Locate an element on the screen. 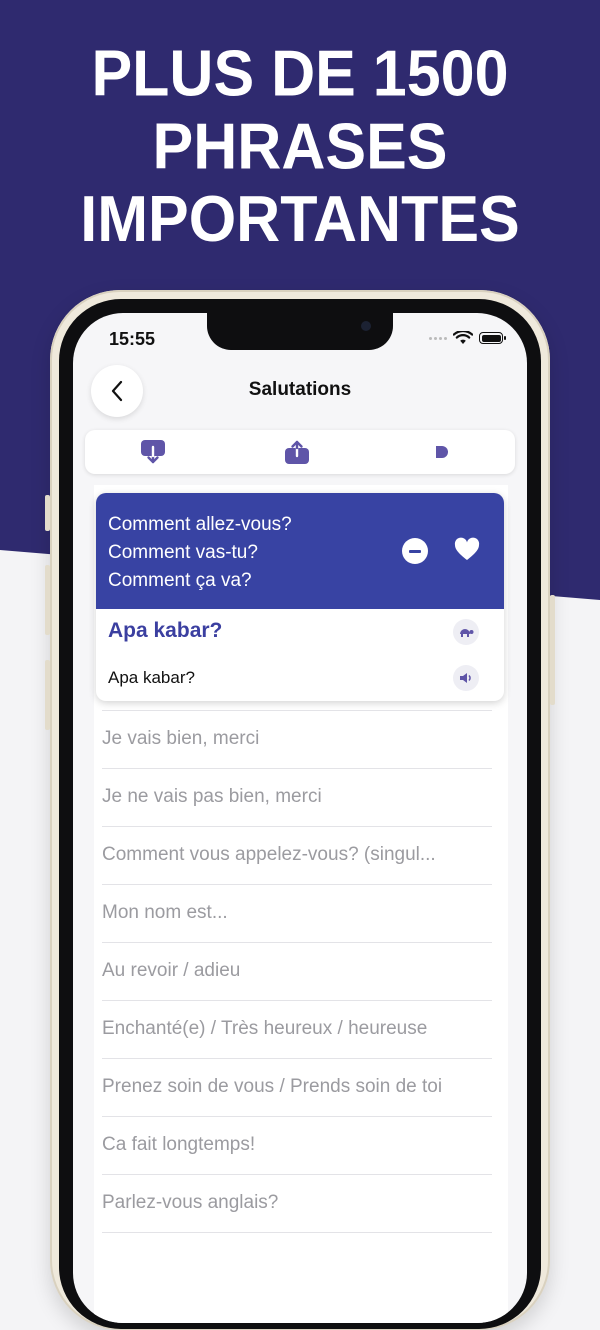 The image size is (600, 1330). share-icon is located at coordinates (297, 452).